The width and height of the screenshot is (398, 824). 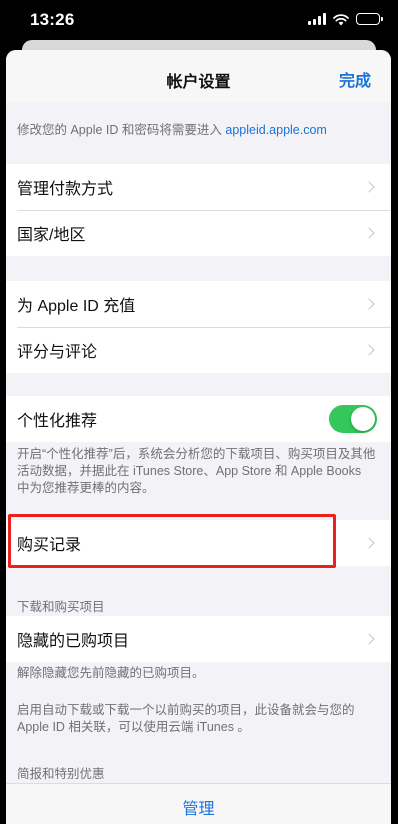 I want to click on manage-payment-row: 管理付款方式, so click(x=198, y=187).